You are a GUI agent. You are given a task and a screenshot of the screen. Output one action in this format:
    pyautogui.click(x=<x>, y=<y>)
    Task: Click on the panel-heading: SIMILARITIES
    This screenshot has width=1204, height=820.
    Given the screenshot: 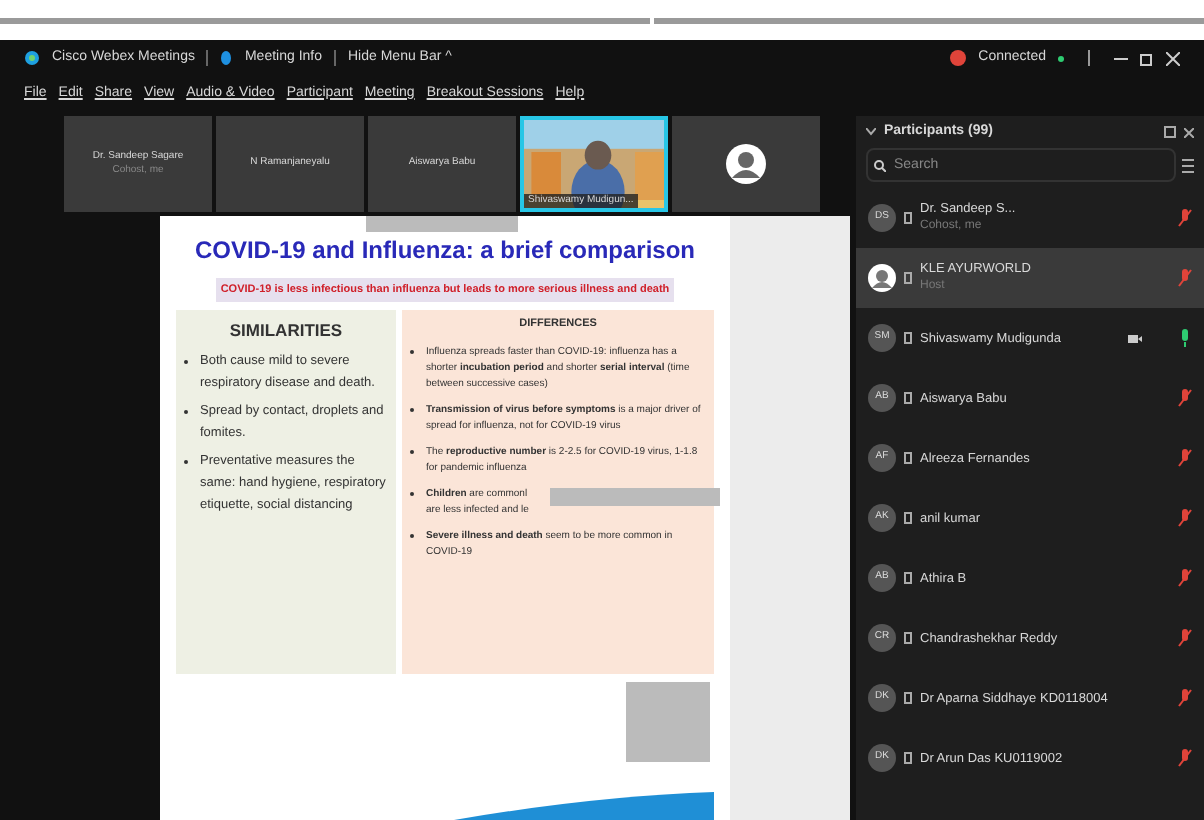 What is the action you would take?
    pyautogui.click(x=286, y=331)
    